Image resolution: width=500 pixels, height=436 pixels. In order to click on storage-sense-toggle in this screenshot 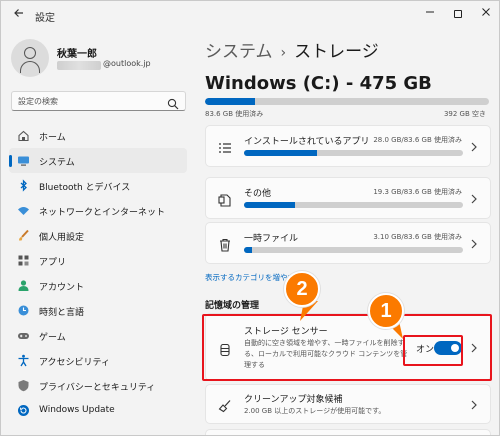, I will do `click(448, 348)`.